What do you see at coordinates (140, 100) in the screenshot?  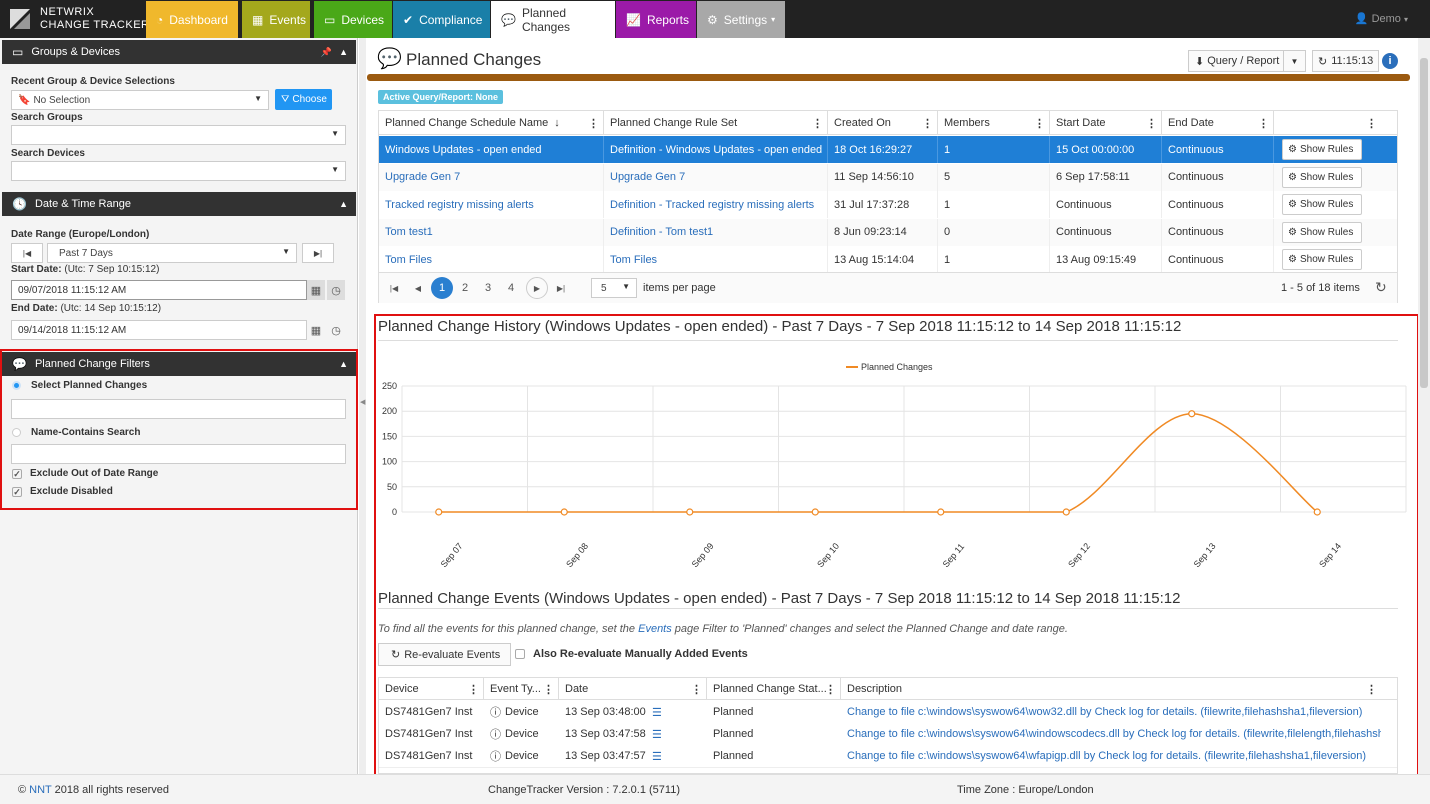 I see `recent-selections-select: 🔖 No Selection ▼` at bounding box center [140, 100].